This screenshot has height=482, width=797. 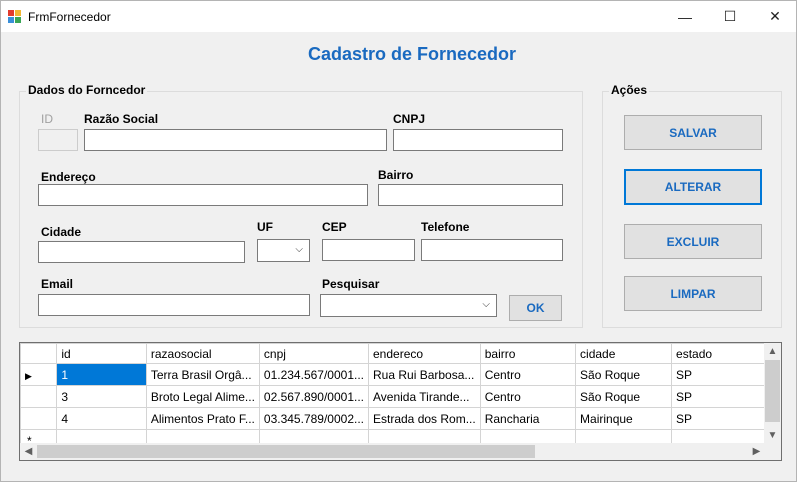 I want to click on id-label: ID, so click(x=47, y=119).